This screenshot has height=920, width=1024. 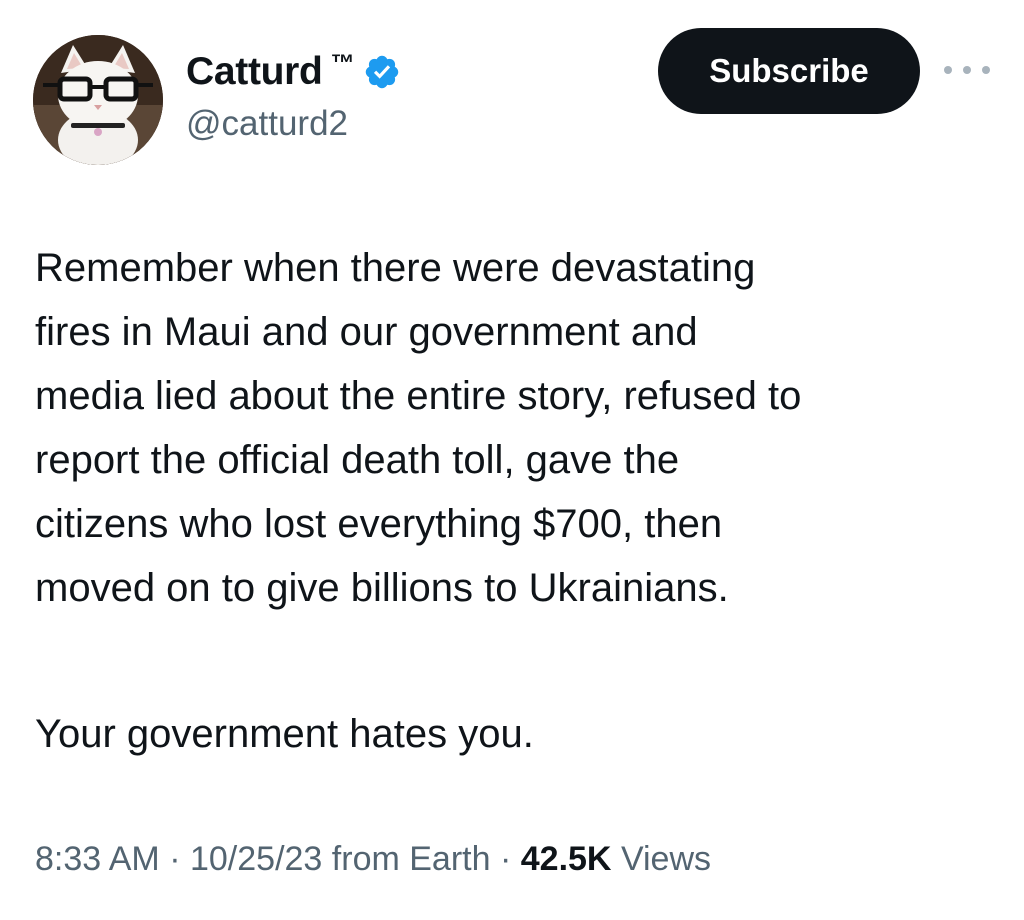 What do you see at coordinates (382, 72) in the screenshot?
I see `verified-badge-icon` at bounding box center [382, 72].